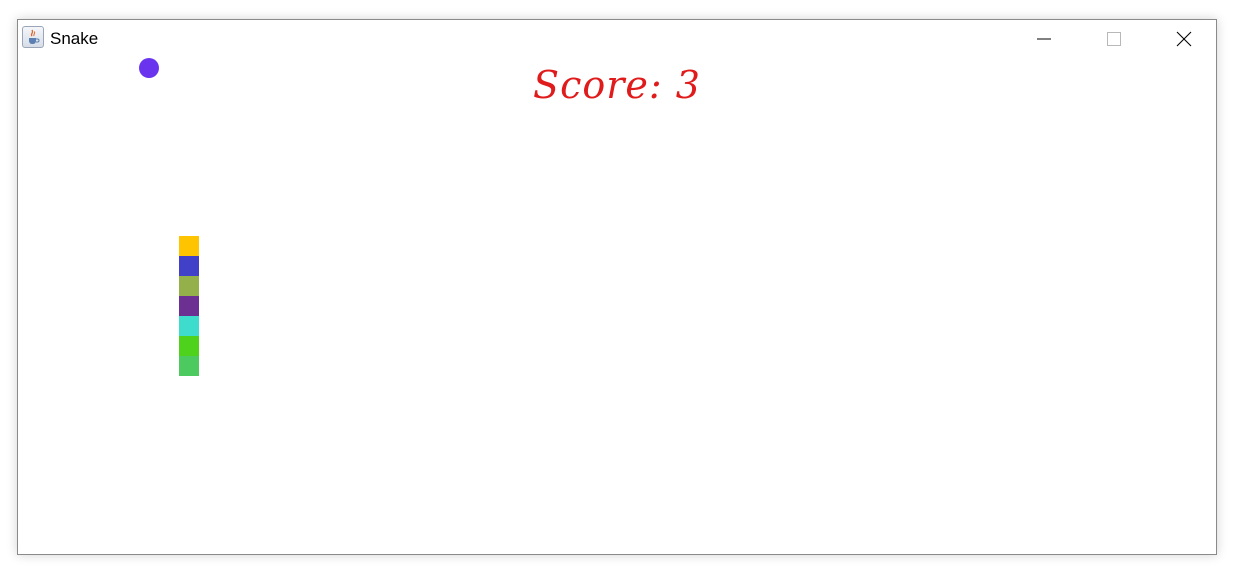 This screenshot has height=573, width=1233. Describe the element at coordinates (149, 68) in the screenshot. I see `food-dot` at that location.